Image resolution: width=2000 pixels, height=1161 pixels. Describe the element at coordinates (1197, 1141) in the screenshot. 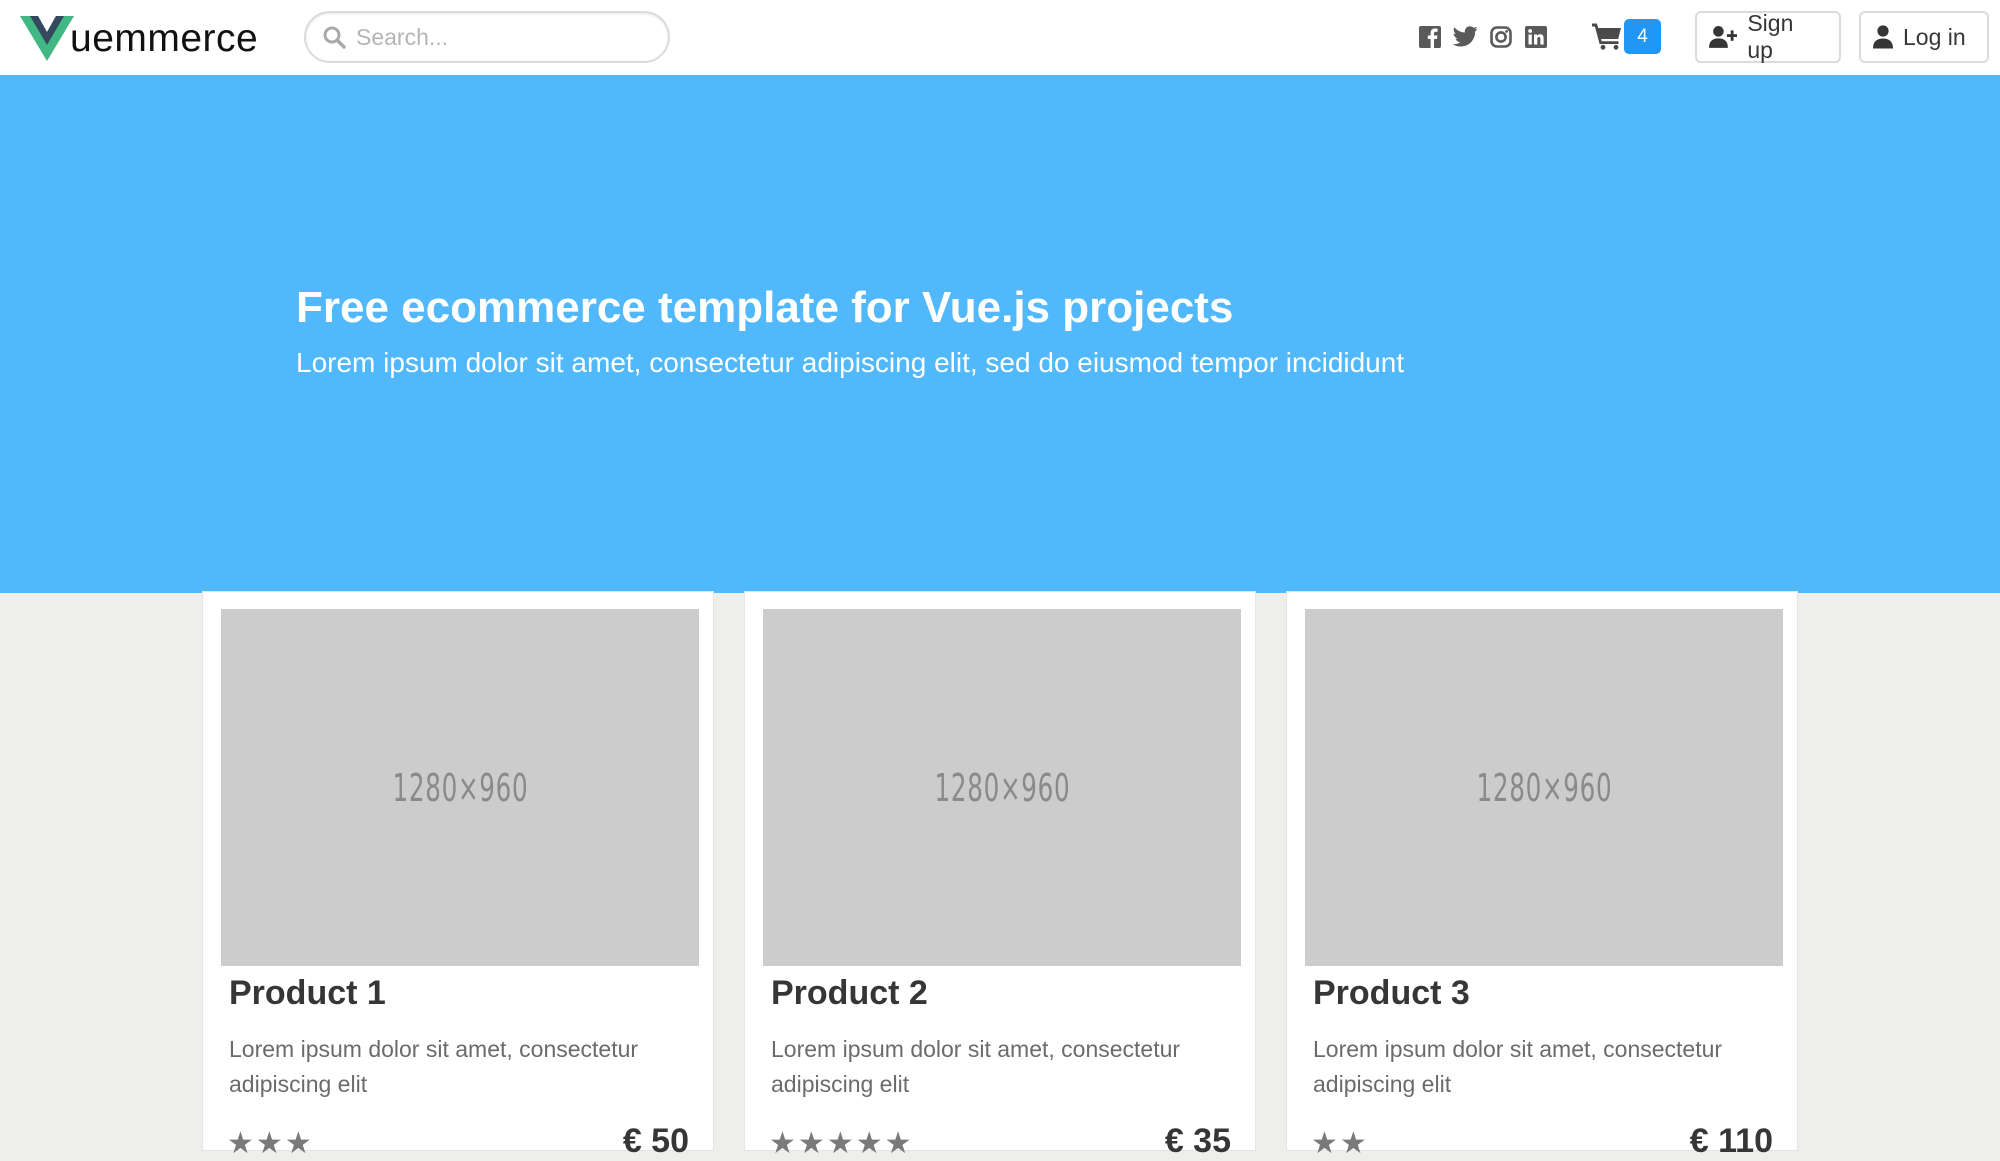

I see `product-price: € 35` at that location.